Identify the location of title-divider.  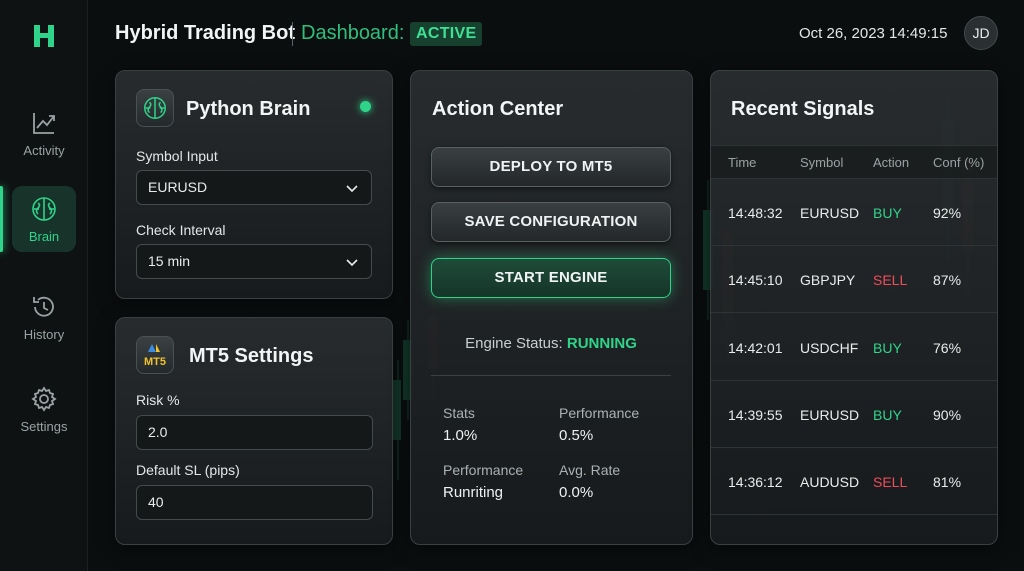
(292, 34).